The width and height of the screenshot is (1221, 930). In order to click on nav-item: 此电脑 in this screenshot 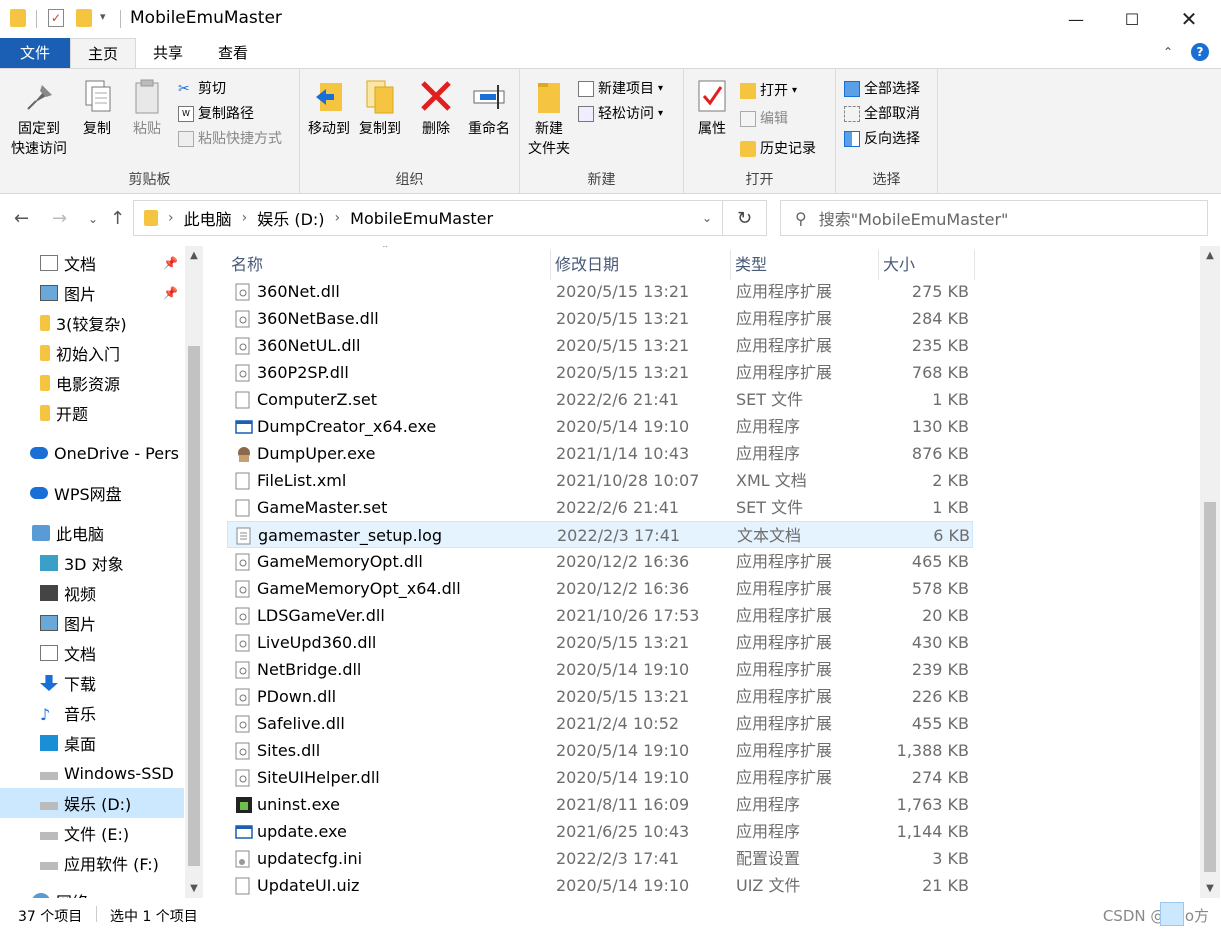, I will do `click(92, 533)`.